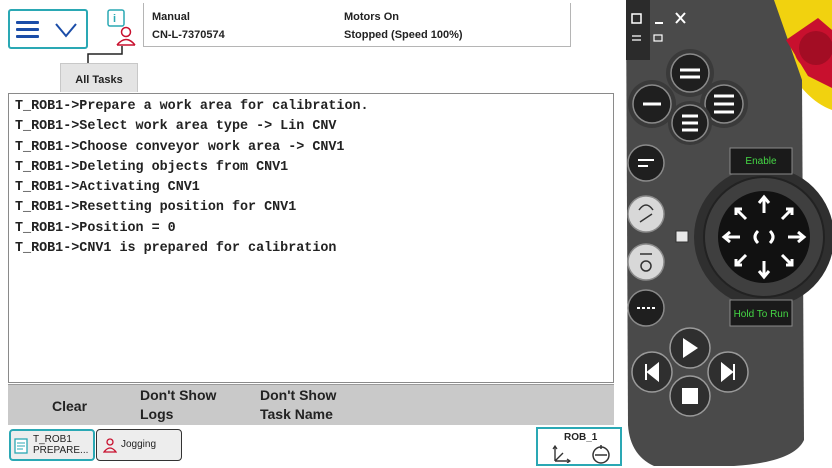 Image resolution: width=832 pixels, height=468 pixels. Describe the element at coordinates (110, 445) in the screenshot. I see `jogging-person-icon` at that location.